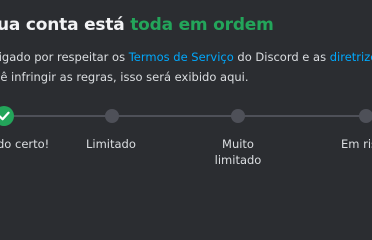  What do you see at coordinates (238, 152) in the screenshot?
I see `status-step-label: Muito limitado` at bounding box center [238, 152].